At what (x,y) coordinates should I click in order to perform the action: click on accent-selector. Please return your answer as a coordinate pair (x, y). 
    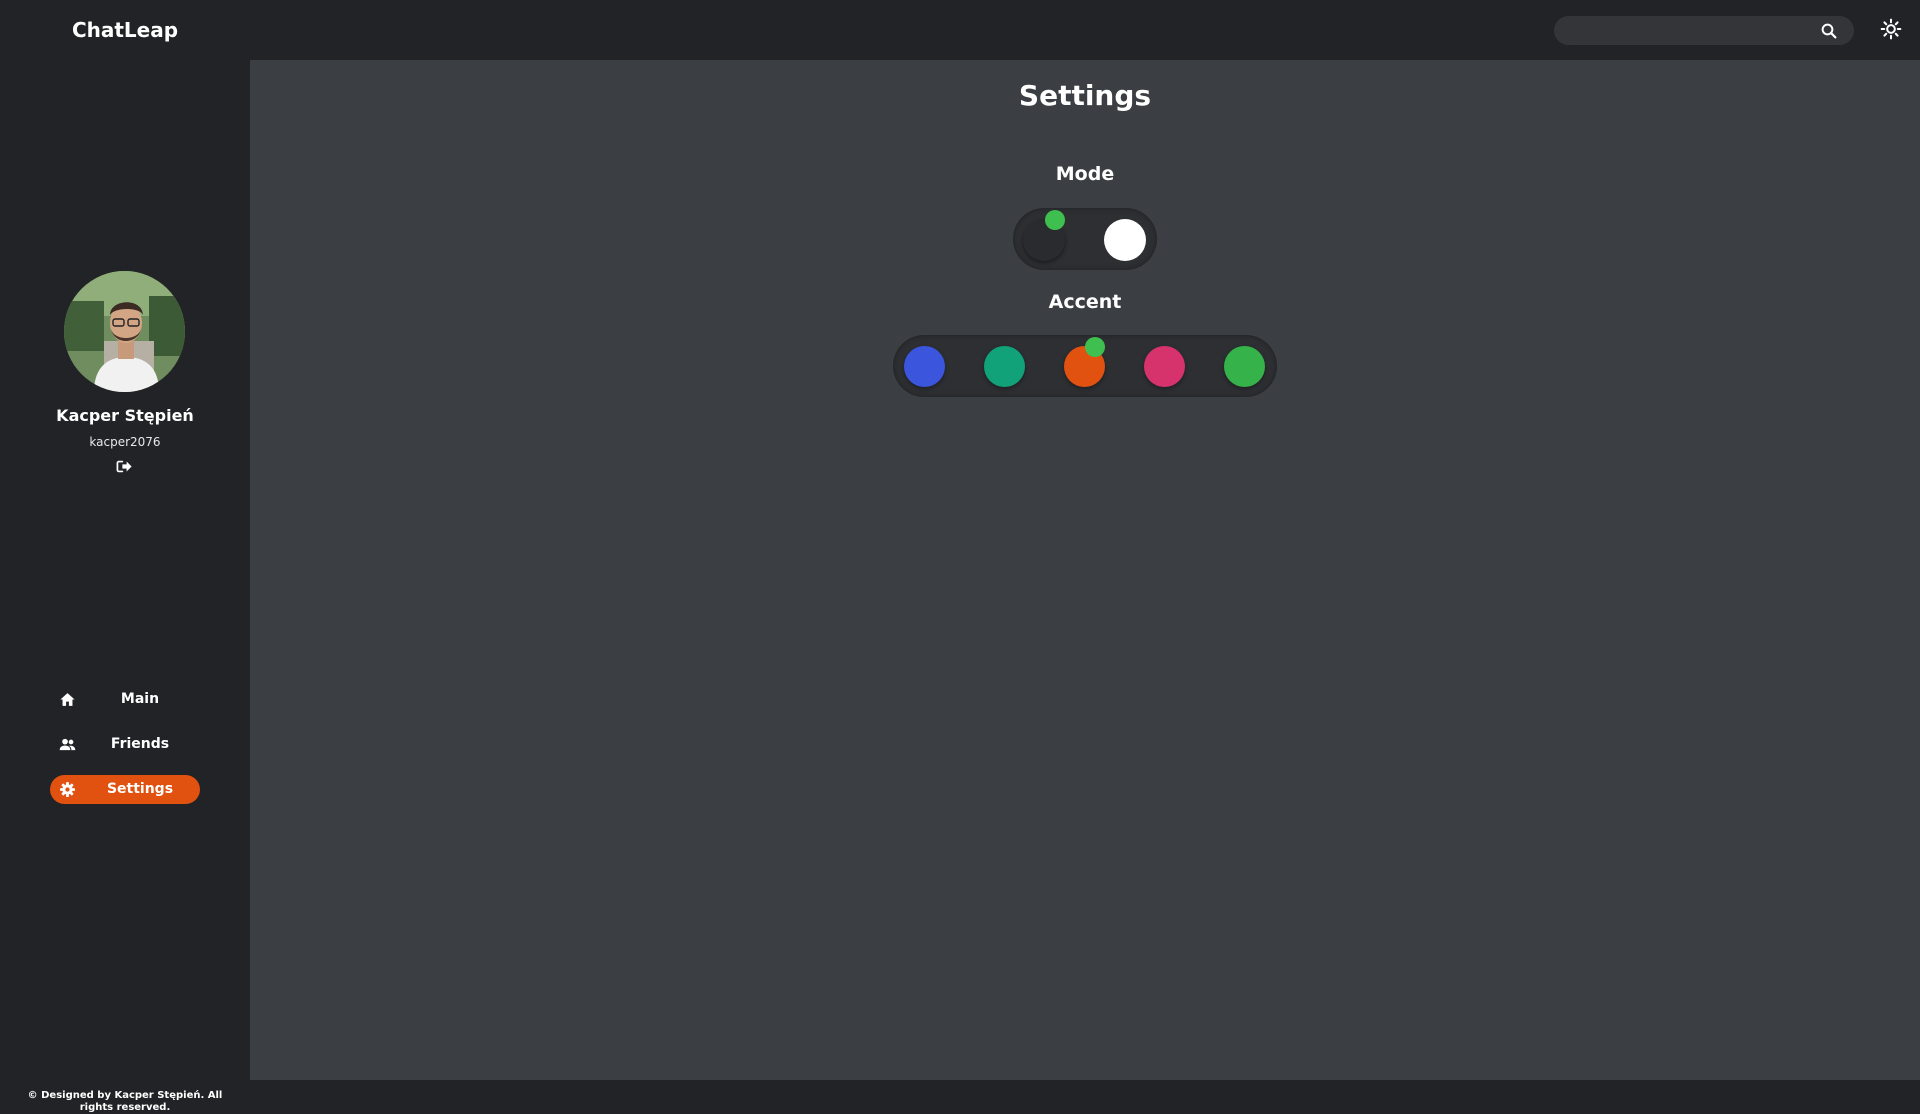
    Looking at the image, I should click on (1085, 366).